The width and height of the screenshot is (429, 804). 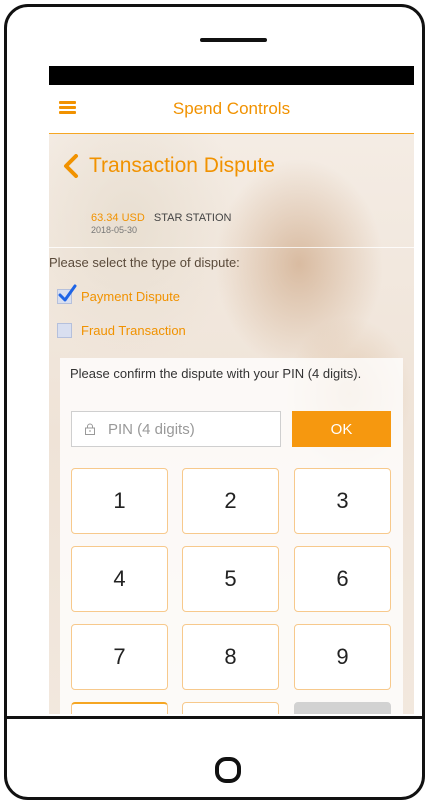 I want to click on speaker-grille, so click(x=233, y=40).